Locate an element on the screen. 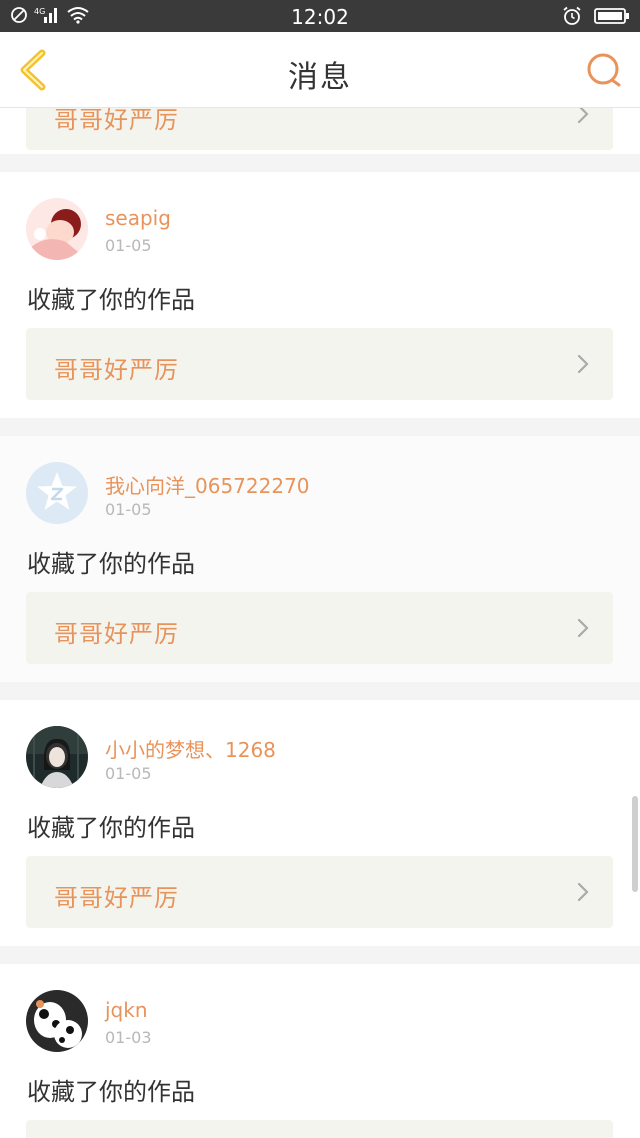 The image size is (640, 1138). search-icon is located at coordinates (604, 70).